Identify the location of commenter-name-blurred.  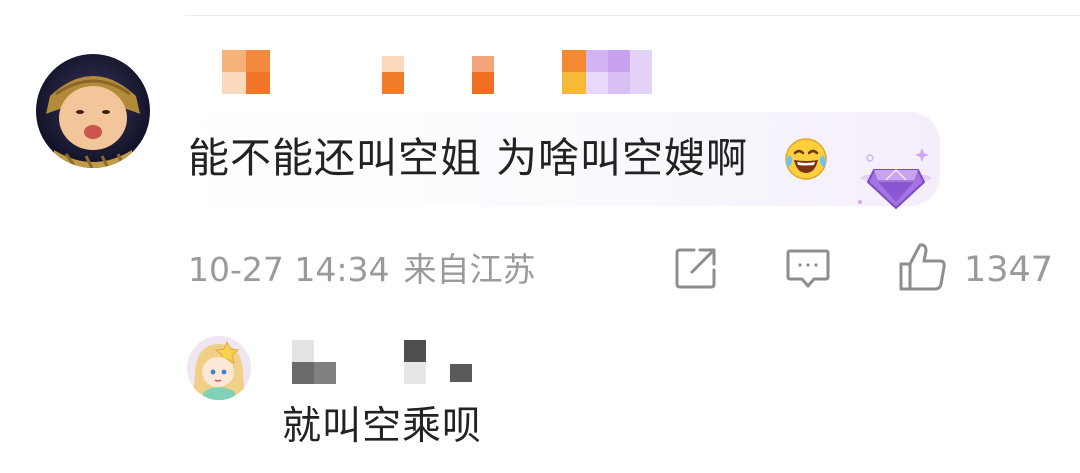
(442, 71).